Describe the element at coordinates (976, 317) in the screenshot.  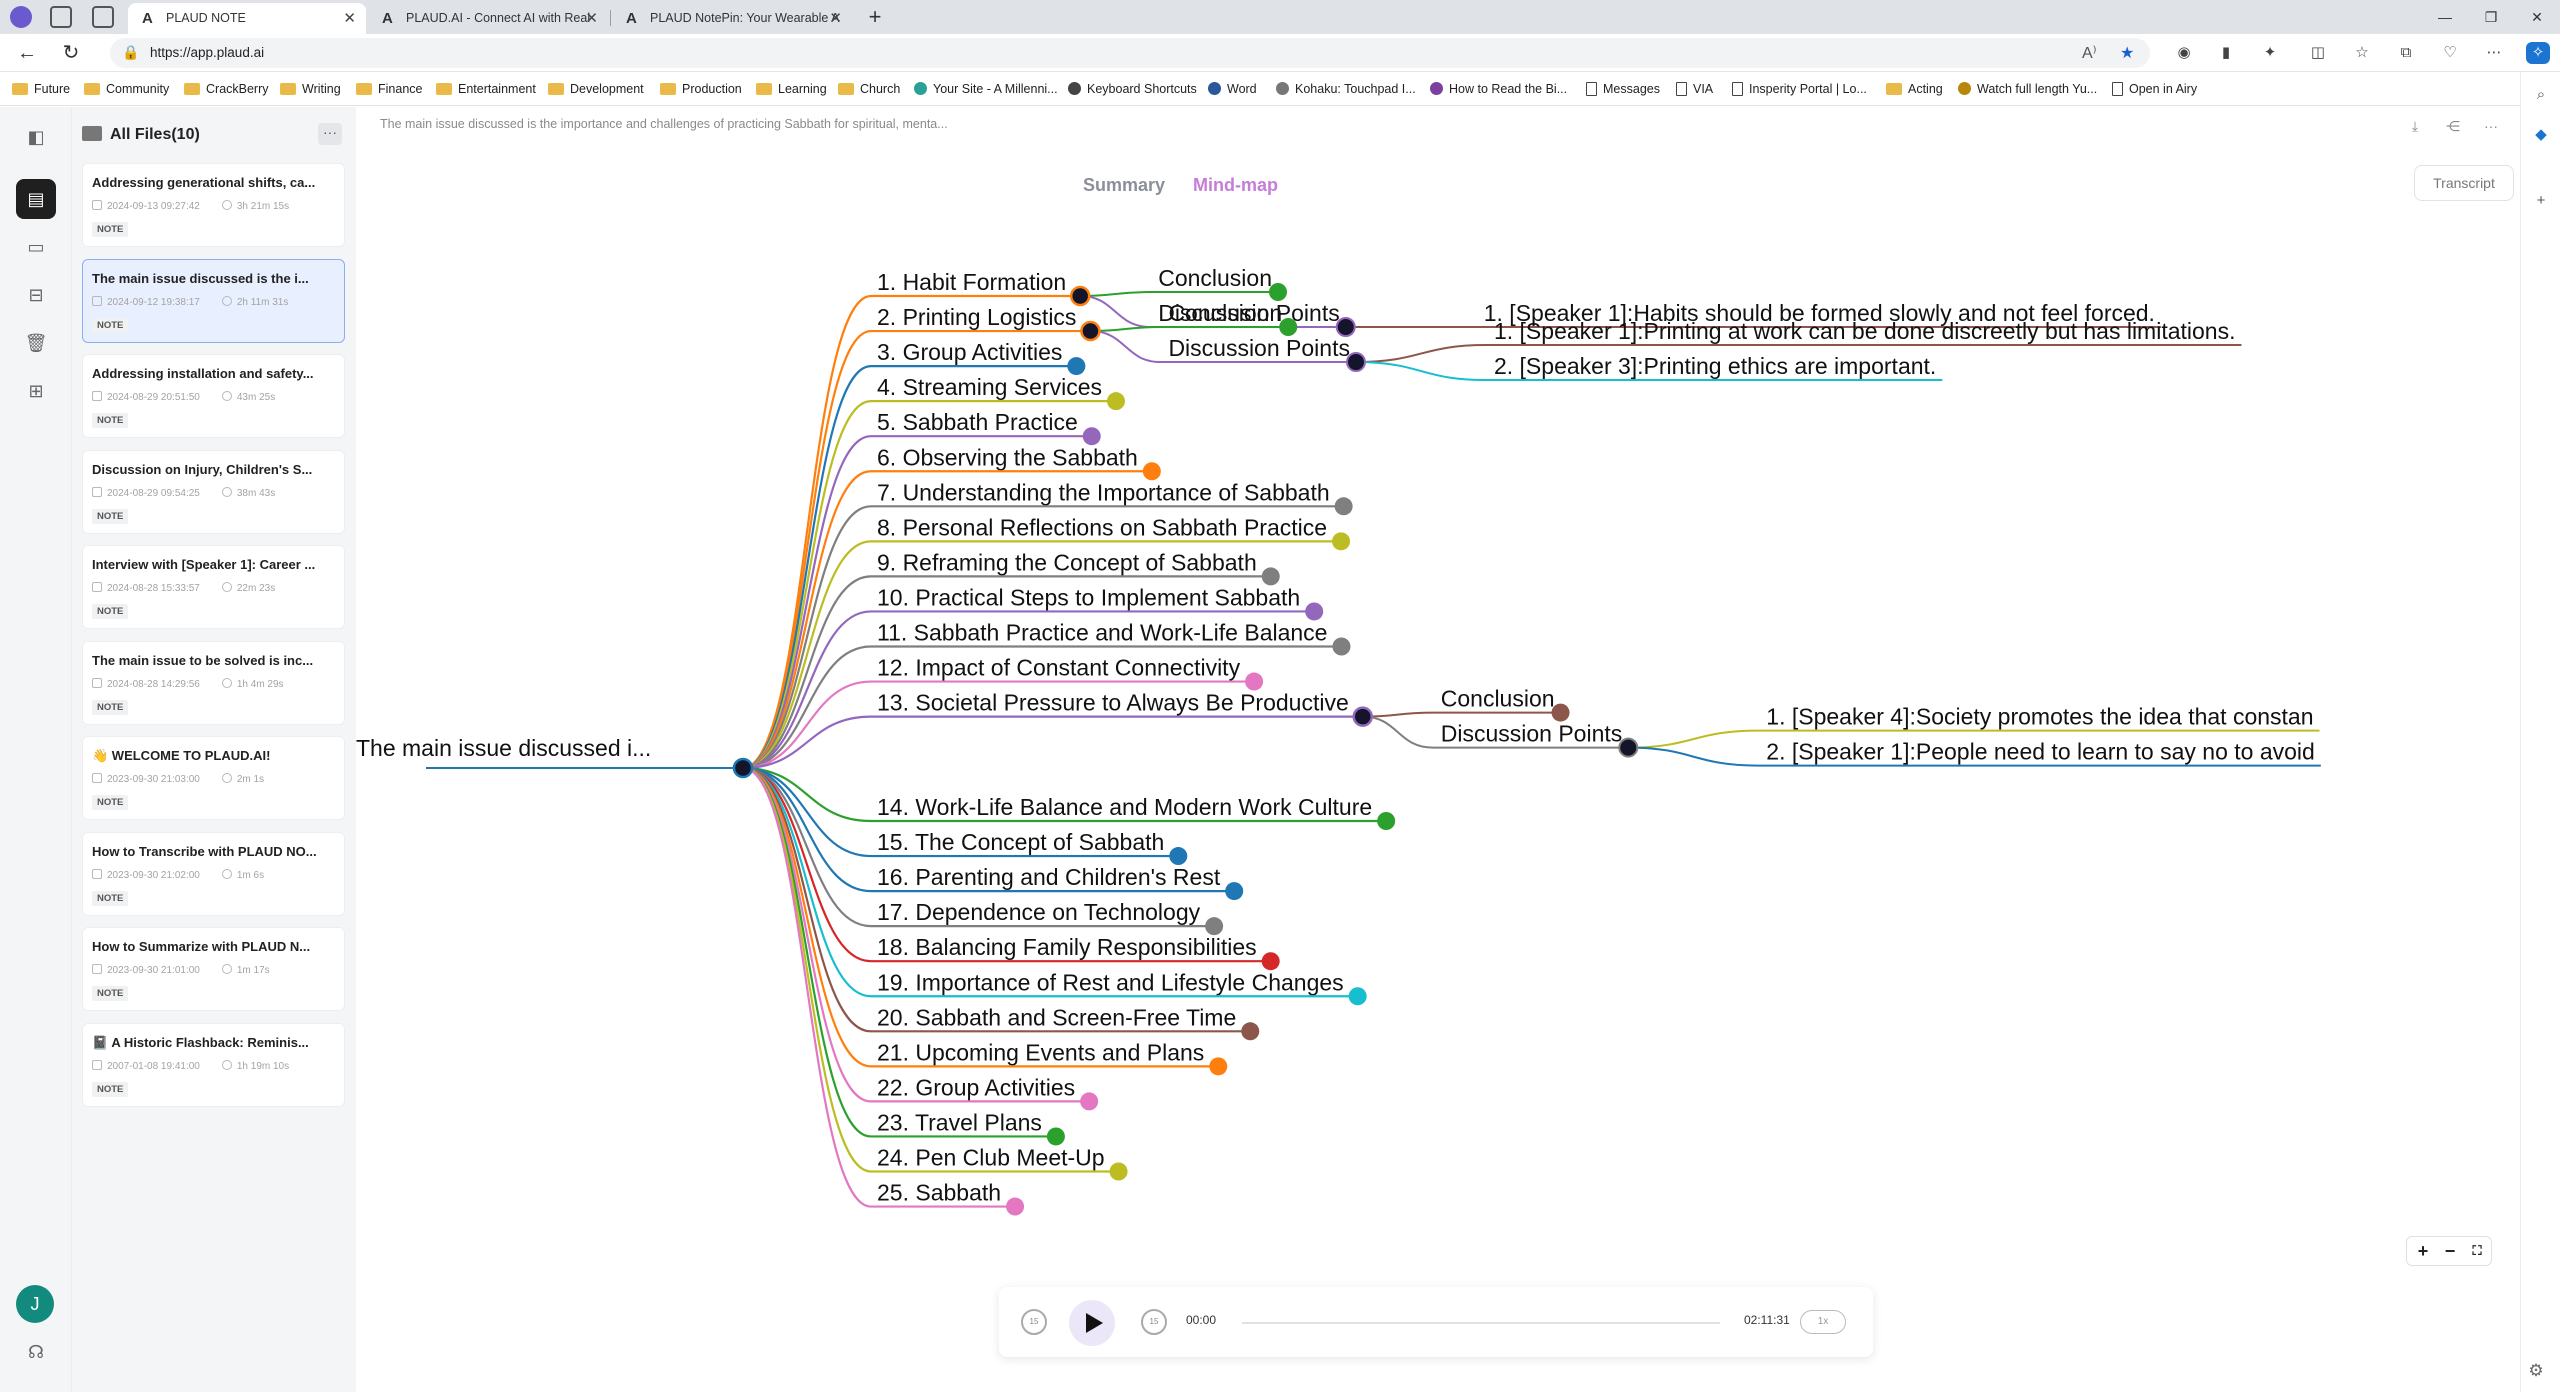
I see `mind-map-topic: 2. Printing Logistics` at that location.